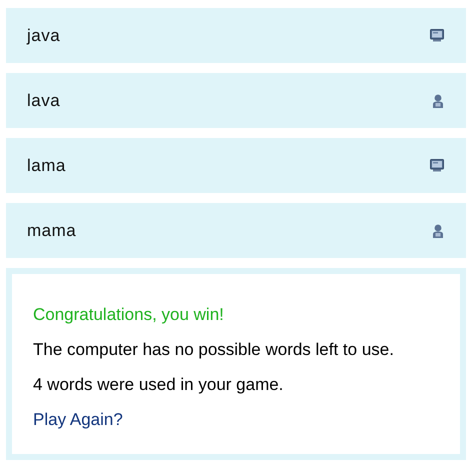  Describe the element at coordinates (129, 314) in the screenshot. I see `win-message: Congratulations, you win!` at that location.